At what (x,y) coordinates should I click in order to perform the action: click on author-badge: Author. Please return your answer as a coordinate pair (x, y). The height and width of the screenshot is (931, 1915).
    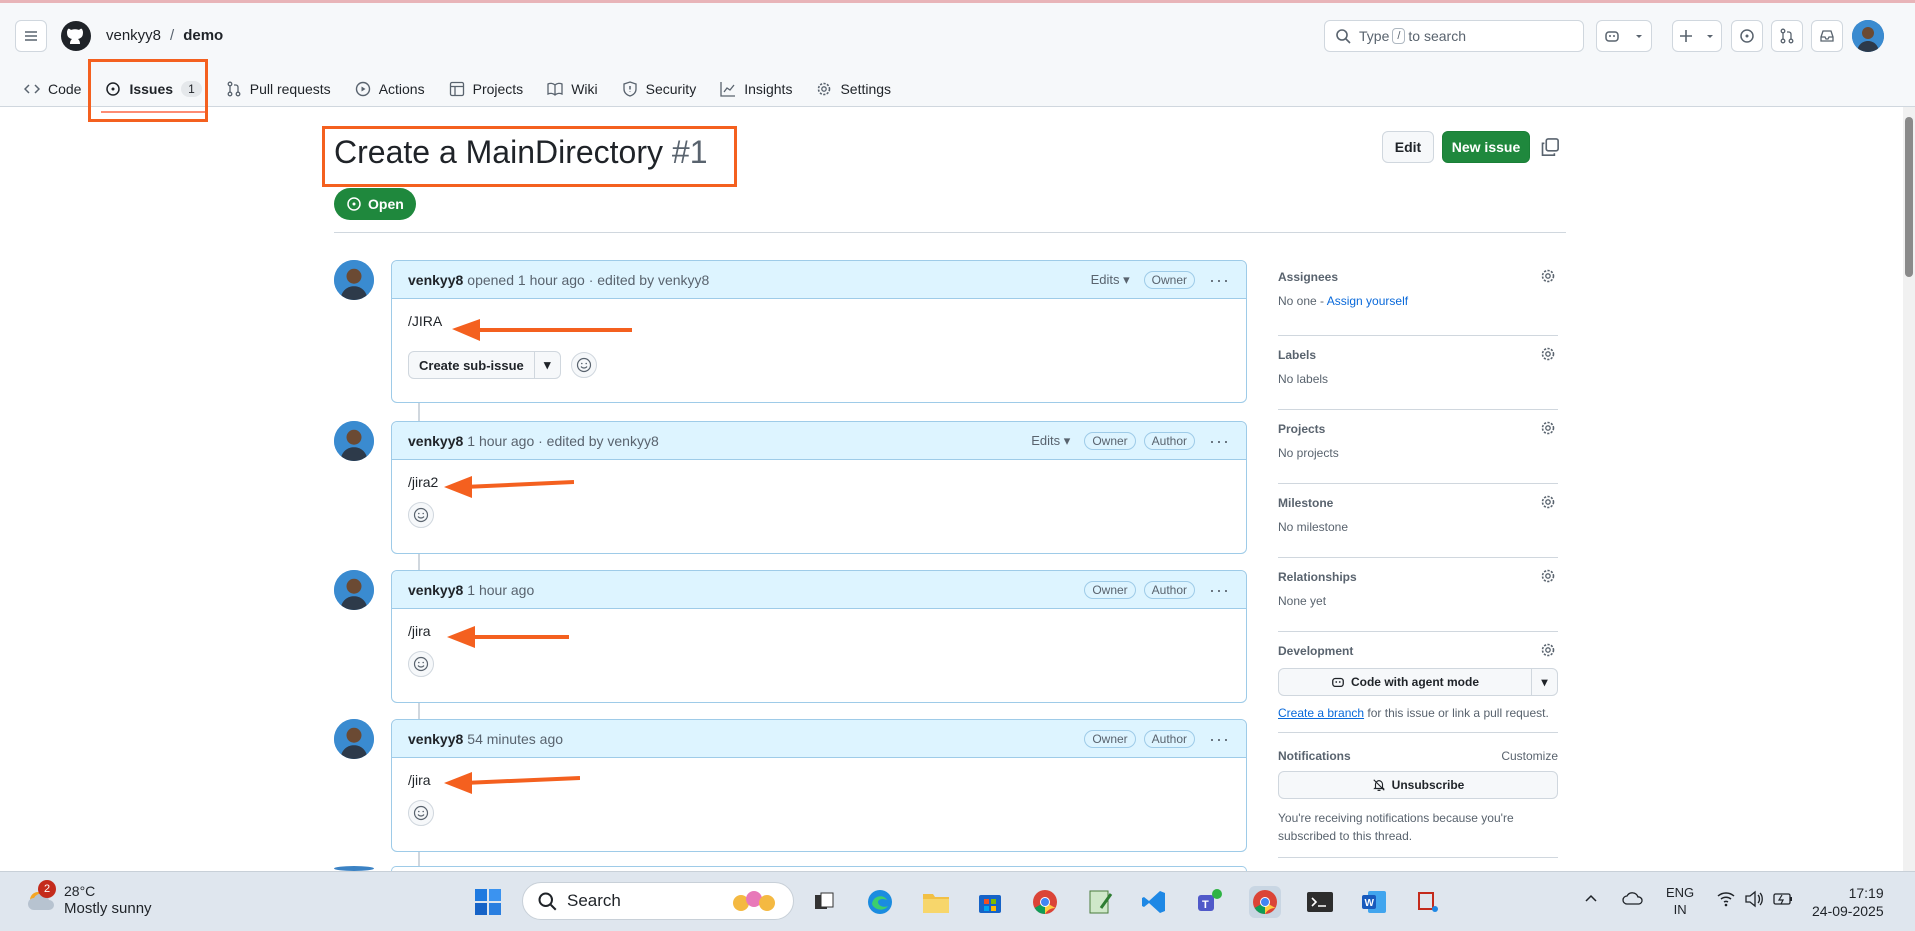
    Looking at the image, I should click on (1169, 738).